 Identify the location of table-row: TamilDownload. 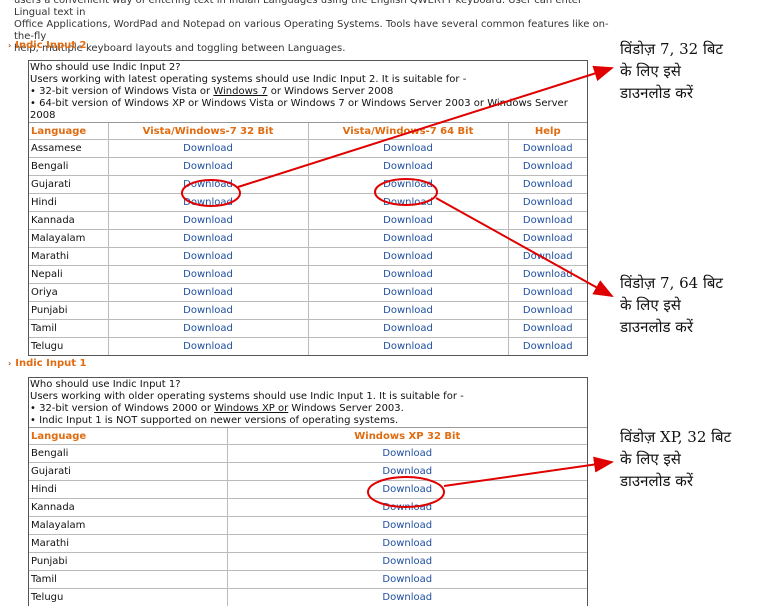
(308, 580).